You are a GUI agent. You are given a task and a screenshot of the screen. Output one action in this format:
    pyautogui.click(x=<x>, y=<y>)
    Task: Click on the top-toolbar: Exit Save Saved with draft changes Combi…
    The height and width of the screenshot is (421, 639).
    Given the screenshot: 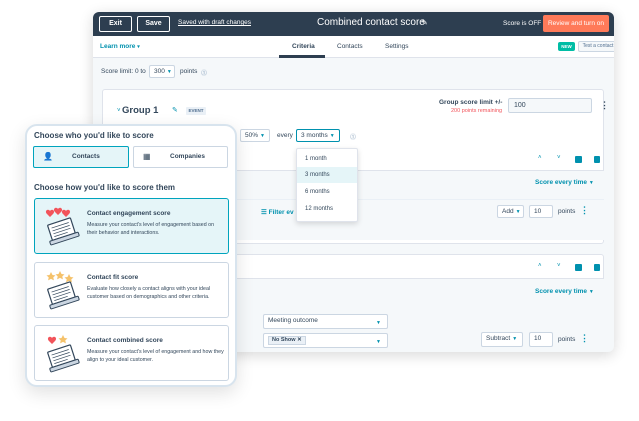 What is the action you would take?
    pyautogui.click(x=353, y=24)
    